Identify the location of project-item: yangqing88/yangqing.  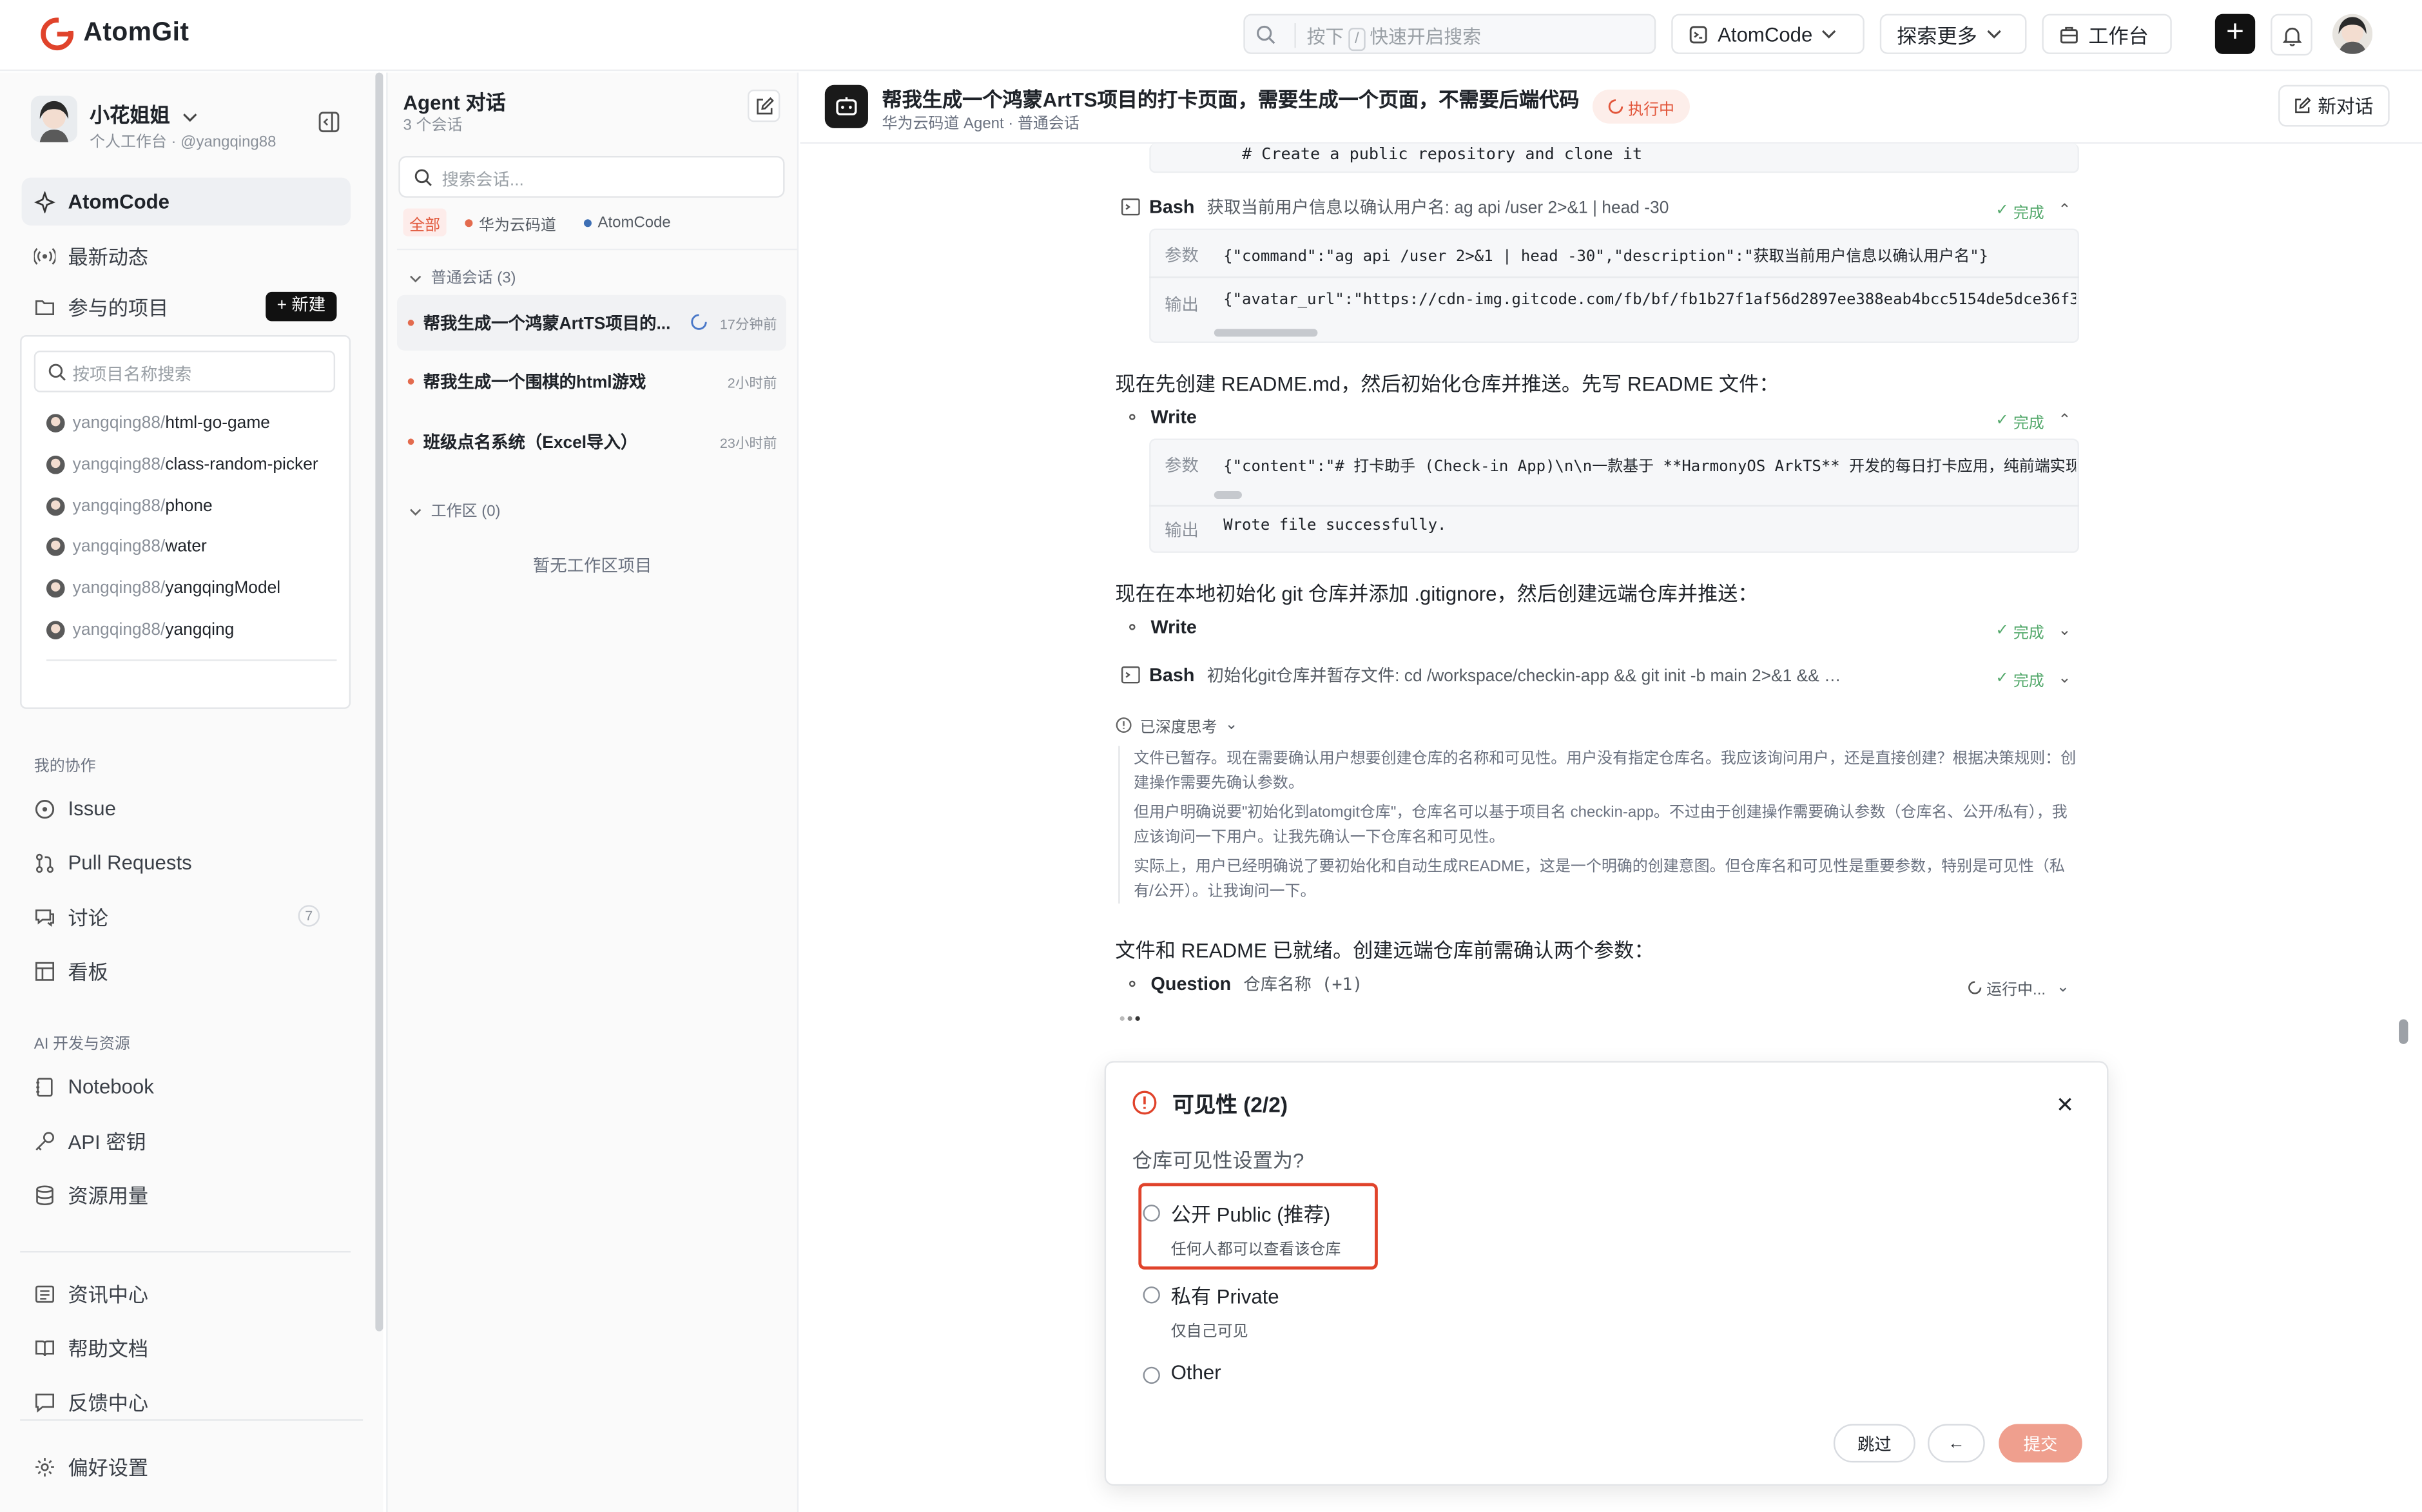
(140, 630).